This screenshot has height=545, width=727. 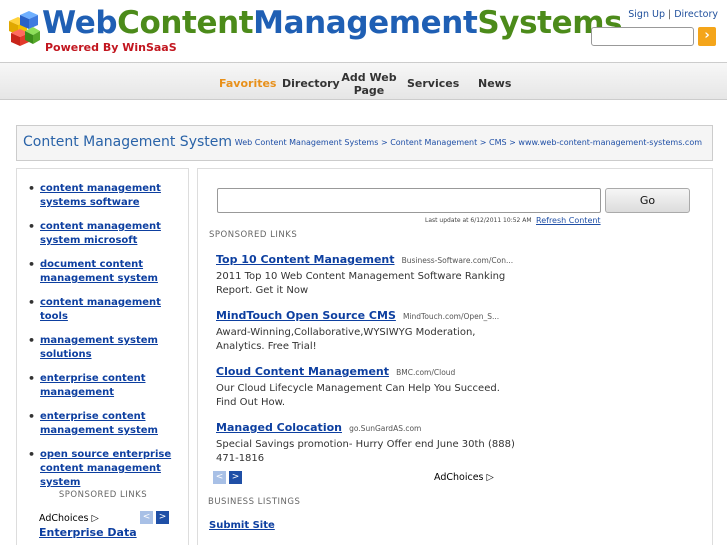 What do you see at coordinates (24, 28) in the screenshot?
I see `logo-cubes-icon` at bounding box center [24, 28].